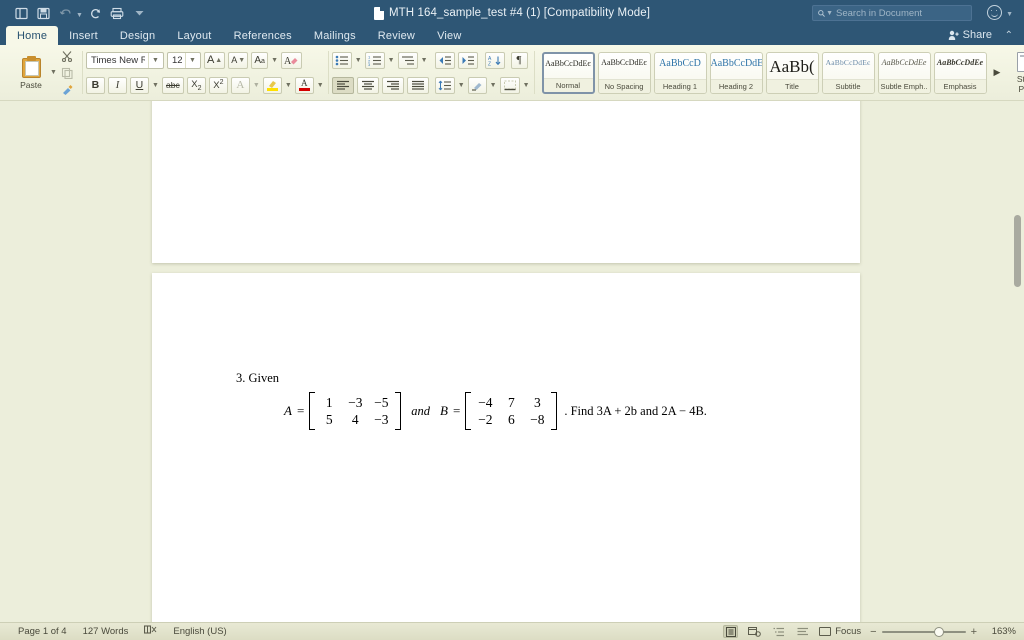 The image size is (1024, 640). What do you see at coordinates (511, 402) in the screenshot?
I see `matrix-cell: 7` at bounding box center [511, 402].